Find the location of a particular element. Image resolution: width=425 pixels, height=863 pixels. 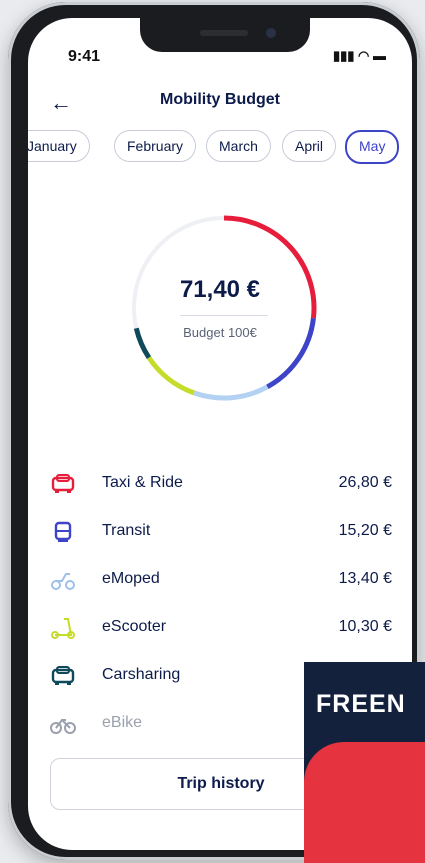

expense-value: 10,30 € is located at coordinates (365, 626).